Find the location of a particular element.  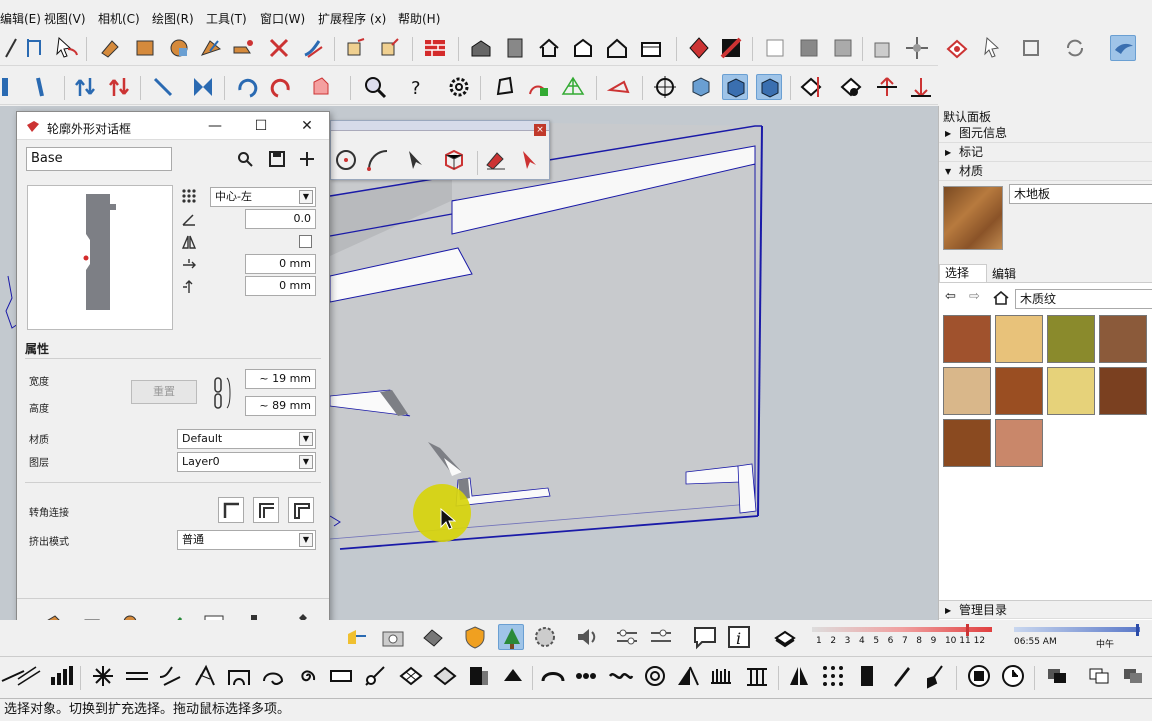

node-edit-icon is located at coordinates (375, 676).